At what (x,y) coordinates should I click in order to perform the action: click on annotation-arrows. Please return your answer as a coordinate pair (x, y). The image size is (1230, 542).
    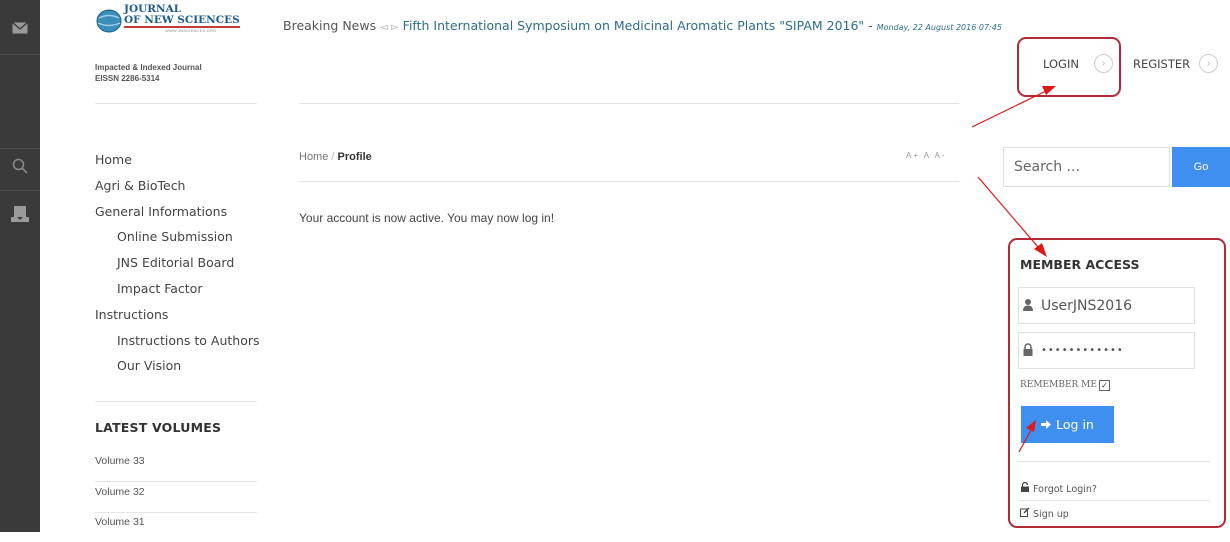
    Looking at the image, I should click on (1013, 269).